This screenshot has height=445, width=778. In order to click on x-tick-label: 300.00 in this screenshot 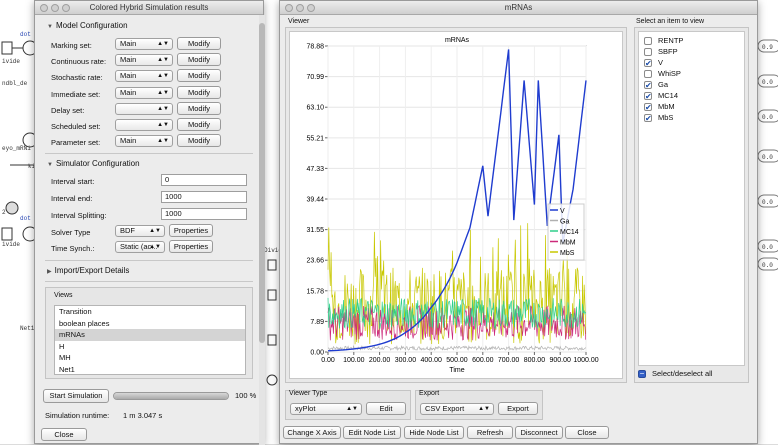, I will do `click(406, 360)`.